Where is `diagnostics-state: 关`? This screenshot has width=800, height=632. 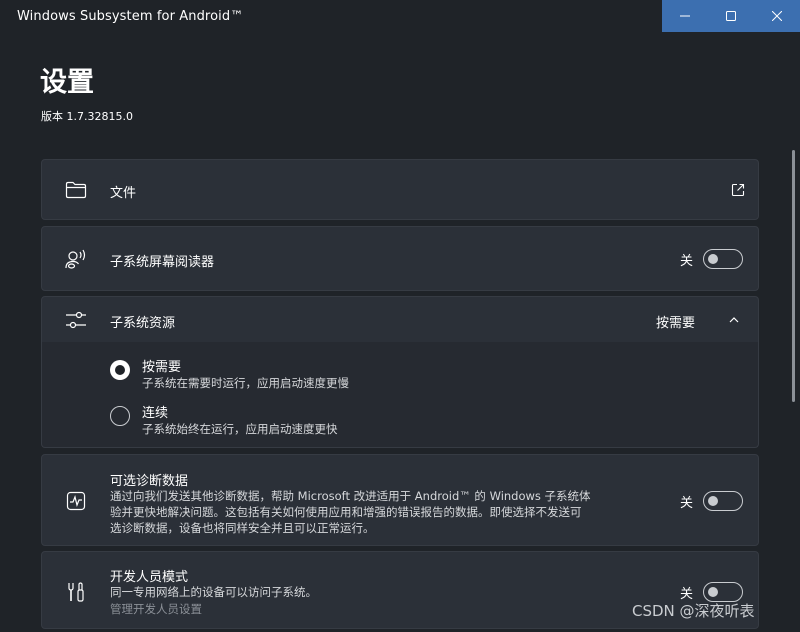 diagnostics-state: 关 is located at coordinates (687, 503).